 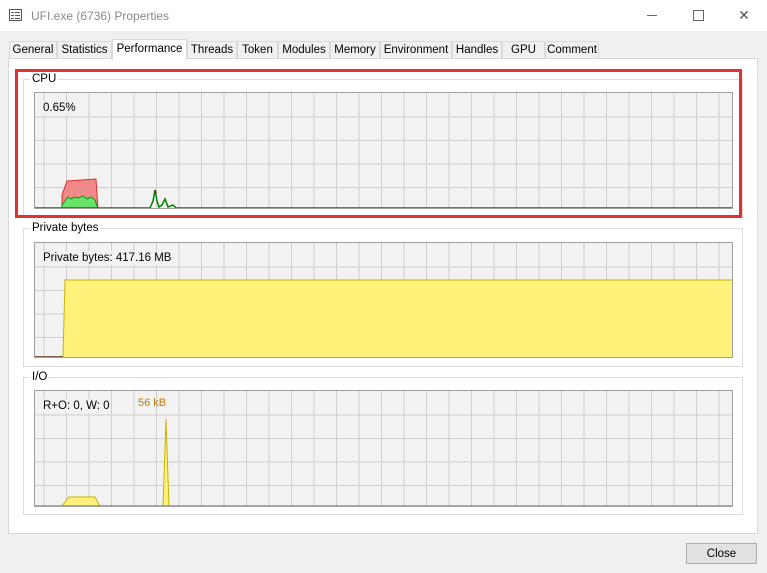 What do you see at coordinates (416, 49) in the screenshot?
I see `tab-environment: Environment` at bounding box center [416, 49].